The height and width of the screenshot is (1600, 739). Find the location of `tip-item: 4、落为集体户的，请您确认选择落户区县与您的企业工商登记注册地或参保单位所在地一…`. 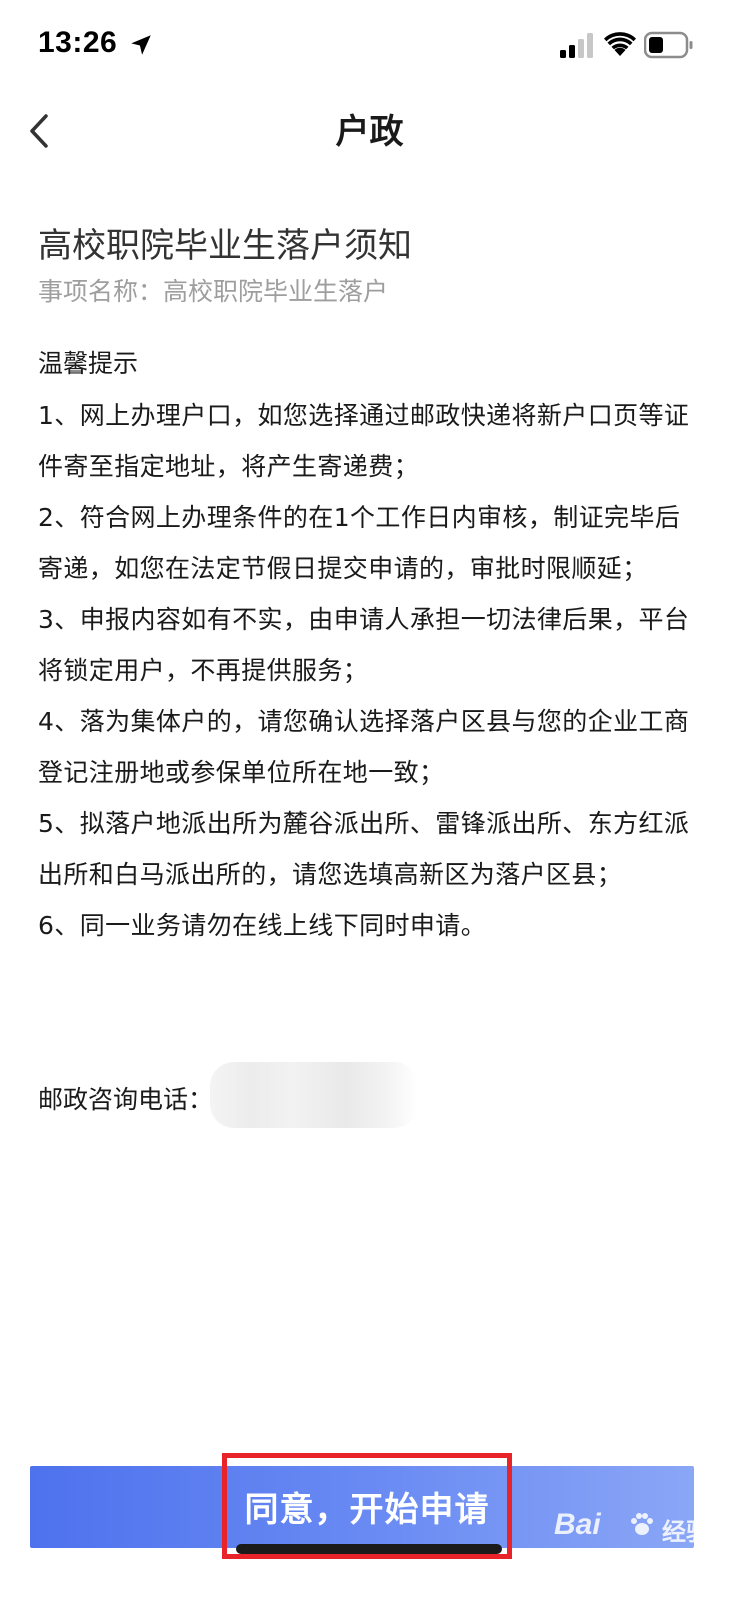

tip-item: 4、落为集体户的，请您确认选择落户区县与您的企业工商登记注册地或参保单位所在地一… is located at coordinates (364, 747).